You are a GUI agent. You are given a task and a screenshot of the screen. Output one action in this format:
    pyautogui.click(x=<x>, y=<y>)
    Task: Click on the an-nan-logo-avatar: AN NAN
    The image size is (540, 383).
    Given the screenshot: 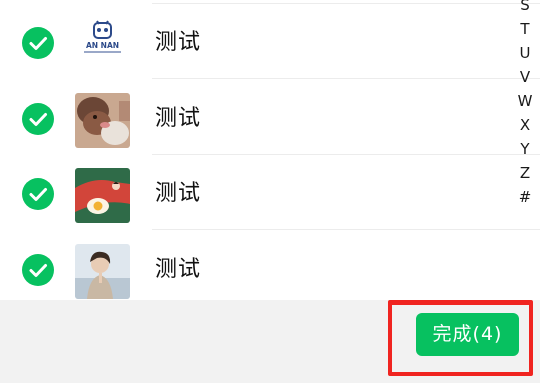 What is the action you would take?
    pyautogui.click(x=102, y=44)
    